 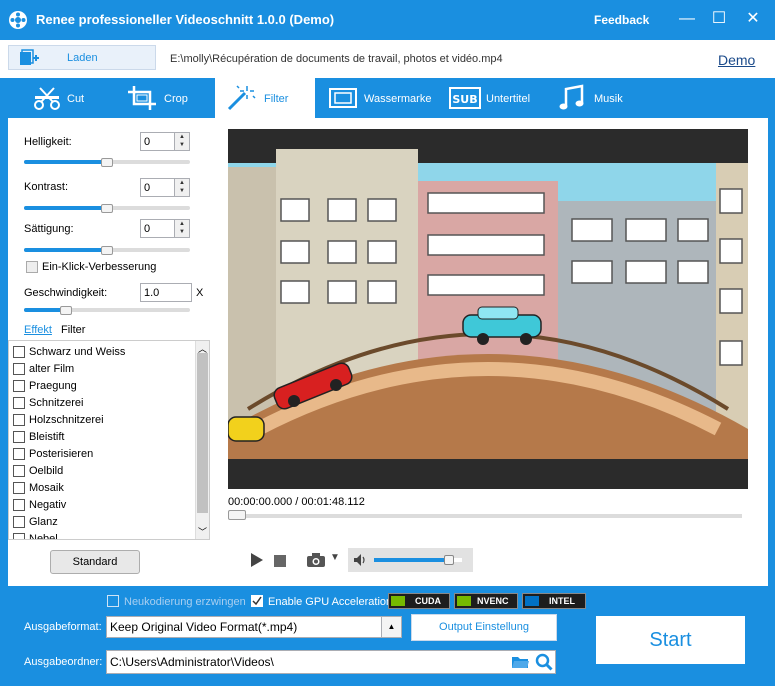 I want to click on speed-input: 1.0, so click(x=166, y=292).